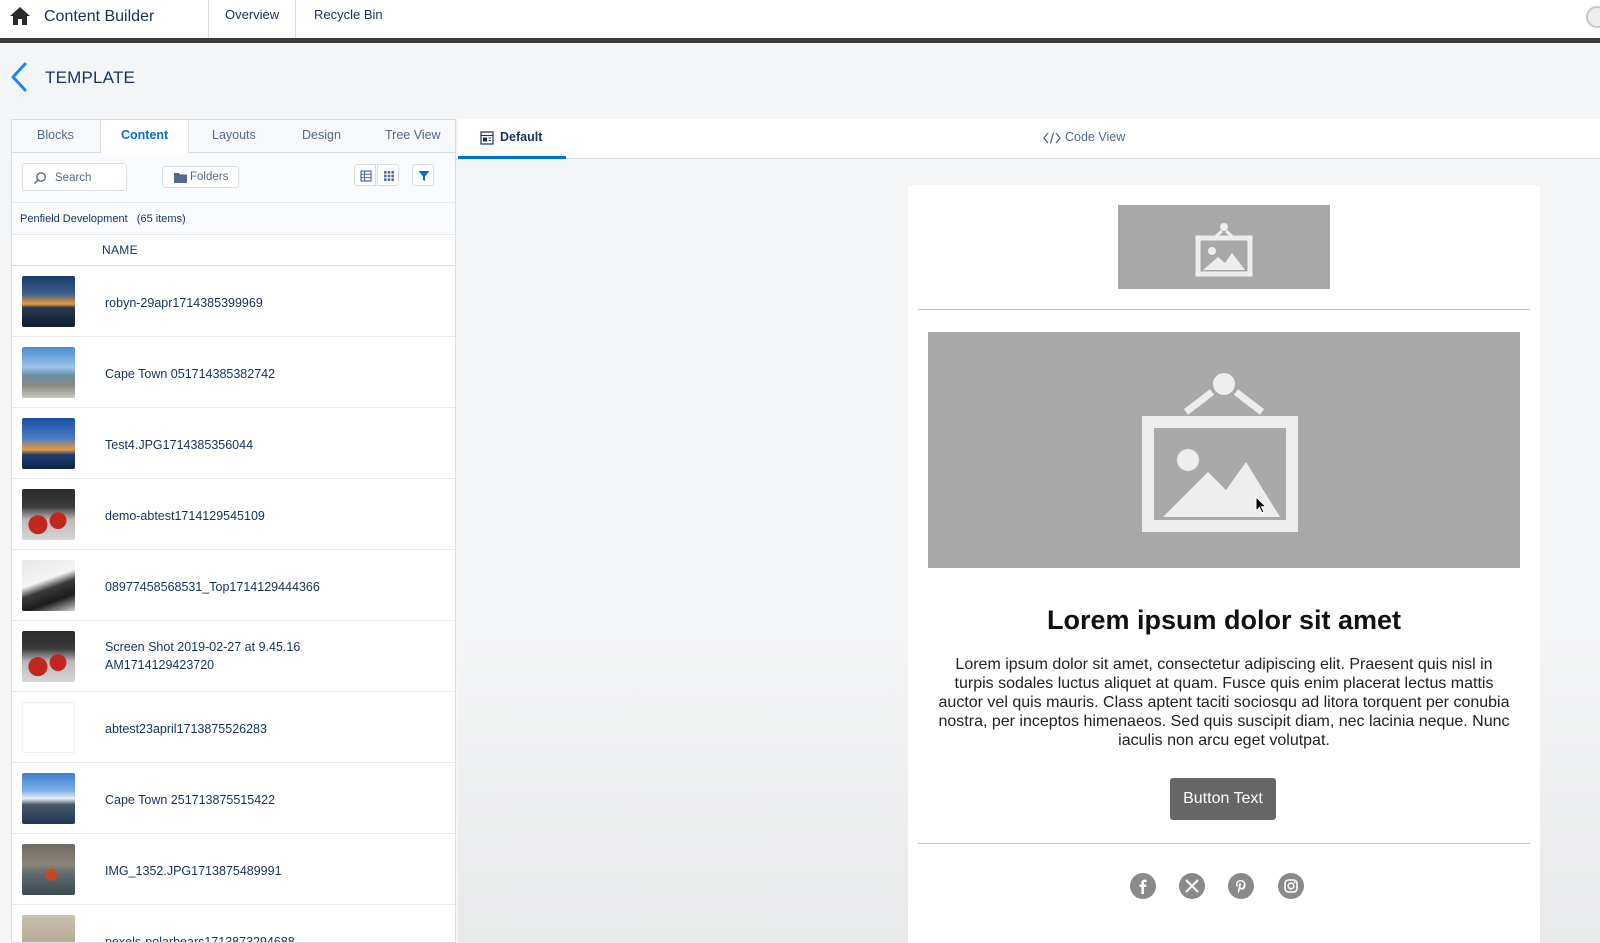 The image size is (1600, 943). What do you see at coordinates (233, 924) in the screenshot?
I see `list-item: pexels-polarbears1713873294688` at bounding box center [233, 924].